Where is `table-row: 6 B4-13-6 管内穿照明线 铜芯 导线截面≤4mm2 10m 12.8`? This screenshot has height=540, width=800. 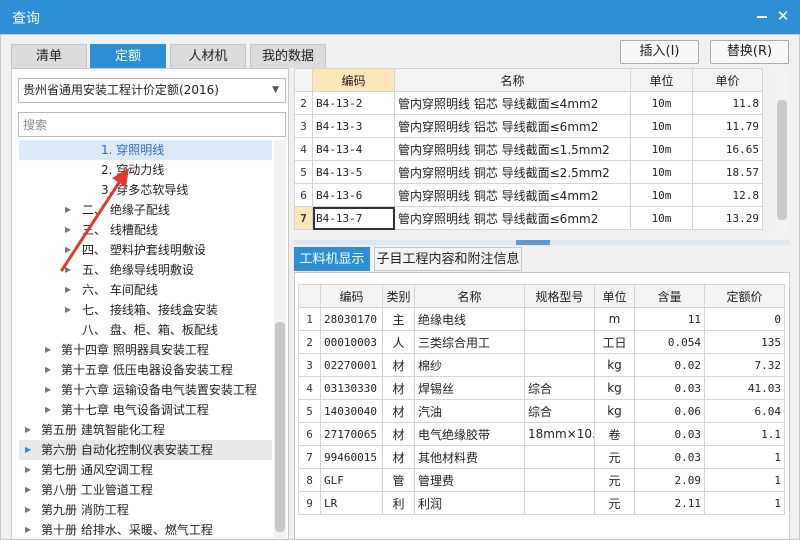
table-row: 6 B4-13-6 管内穿照明线 铜芯 导线截面≤4mm2 10m 12.8 is located at coordinates (528, 195).